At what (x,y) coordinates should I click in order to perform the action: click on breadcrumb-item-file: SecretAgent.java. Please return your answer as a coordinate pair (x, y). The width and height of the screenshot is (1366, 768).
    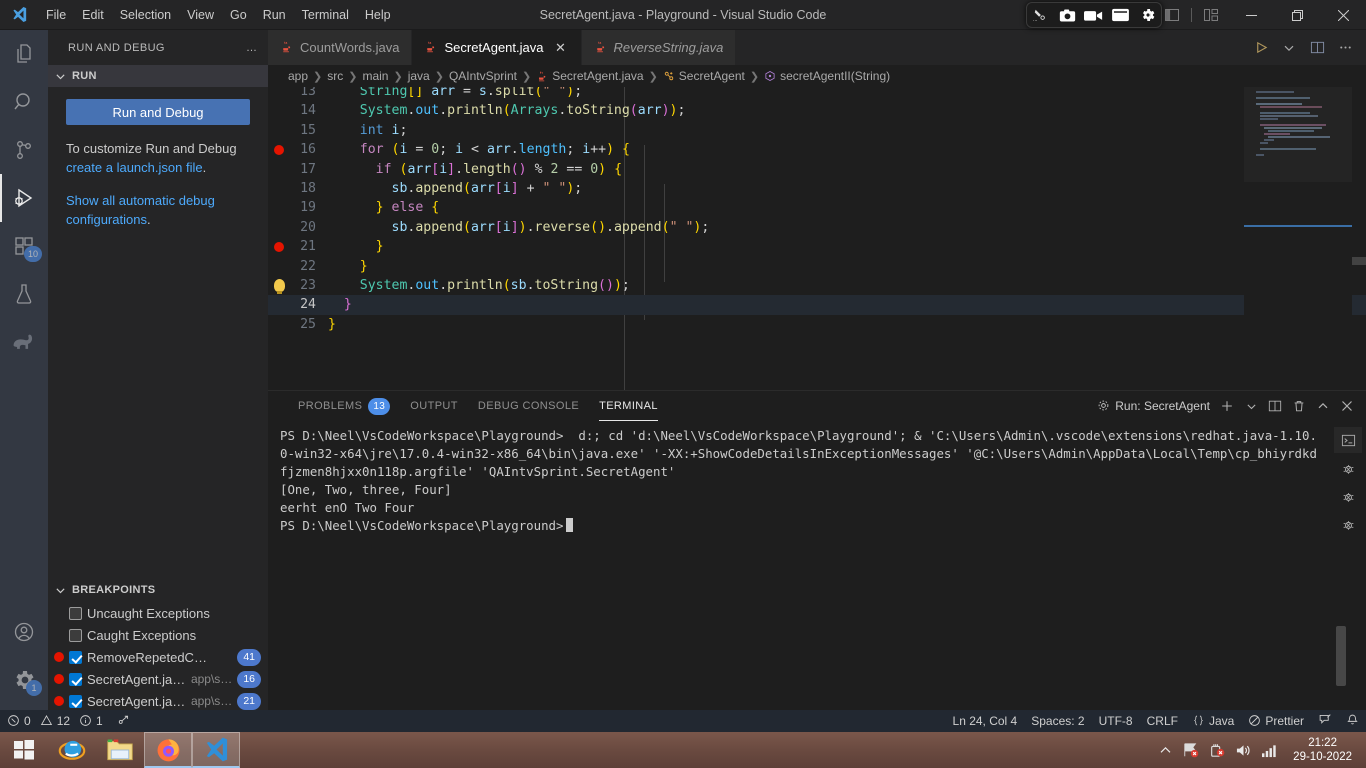
    Looking at the image, I should click on (590, 76).